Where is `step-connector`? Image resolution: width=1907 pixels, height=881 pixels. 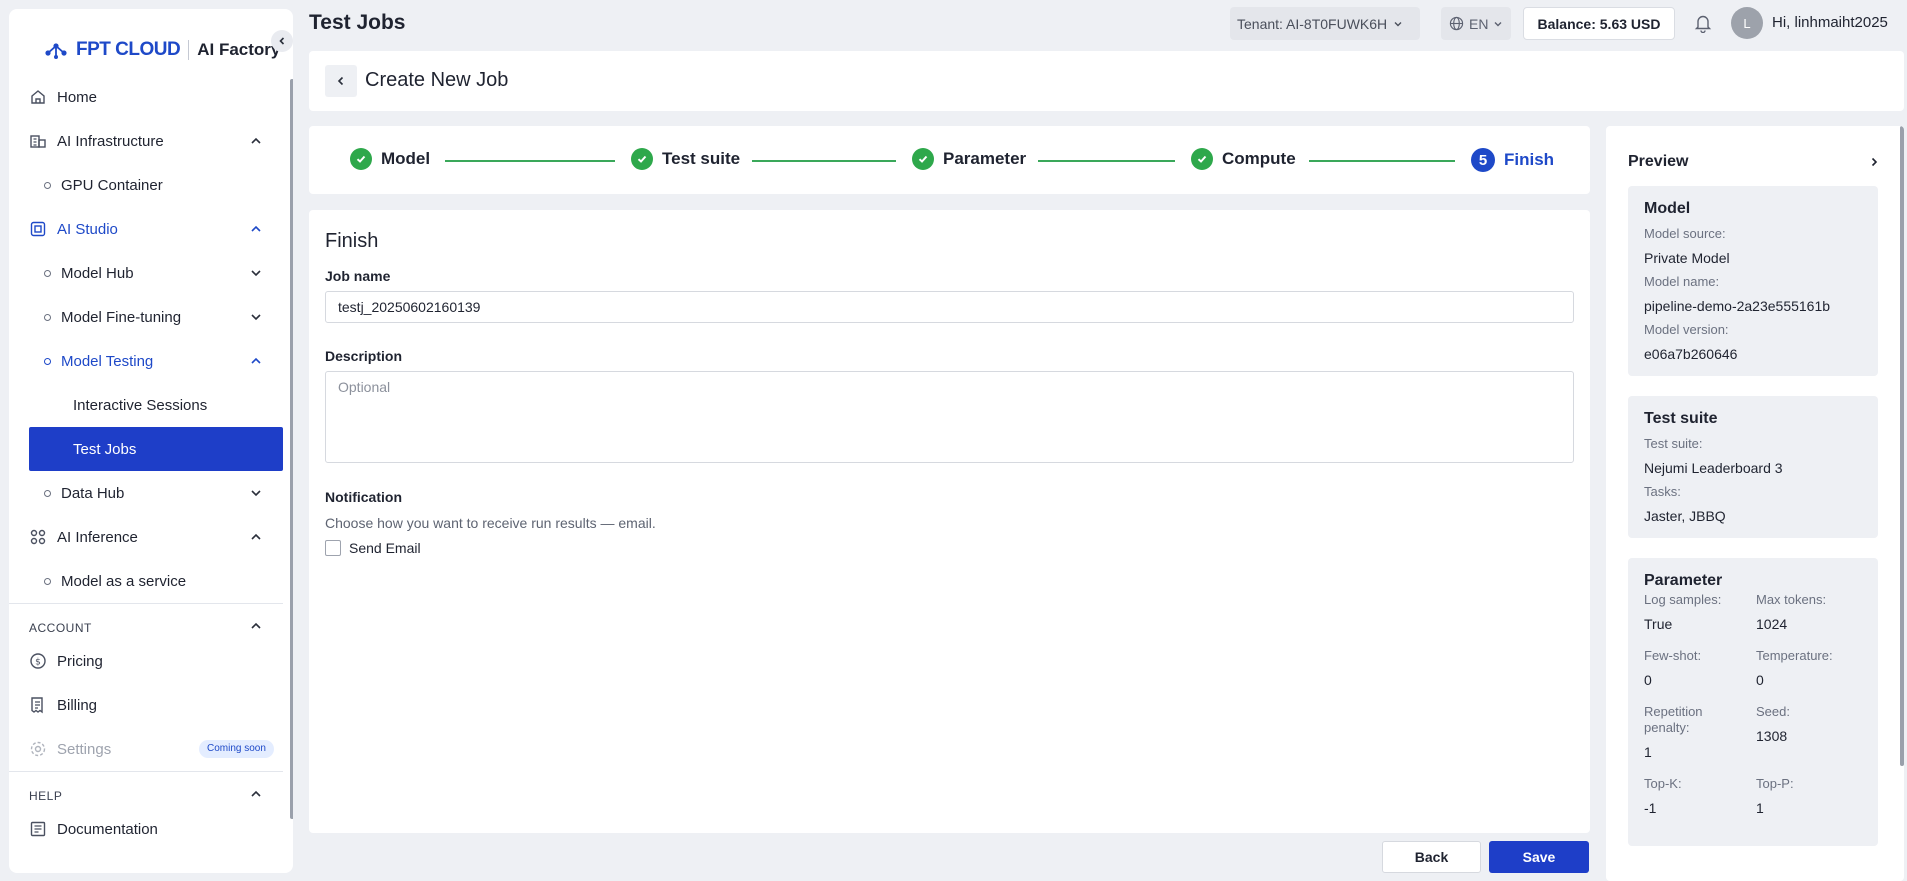 step-connector is located at coordinates (530, 161).